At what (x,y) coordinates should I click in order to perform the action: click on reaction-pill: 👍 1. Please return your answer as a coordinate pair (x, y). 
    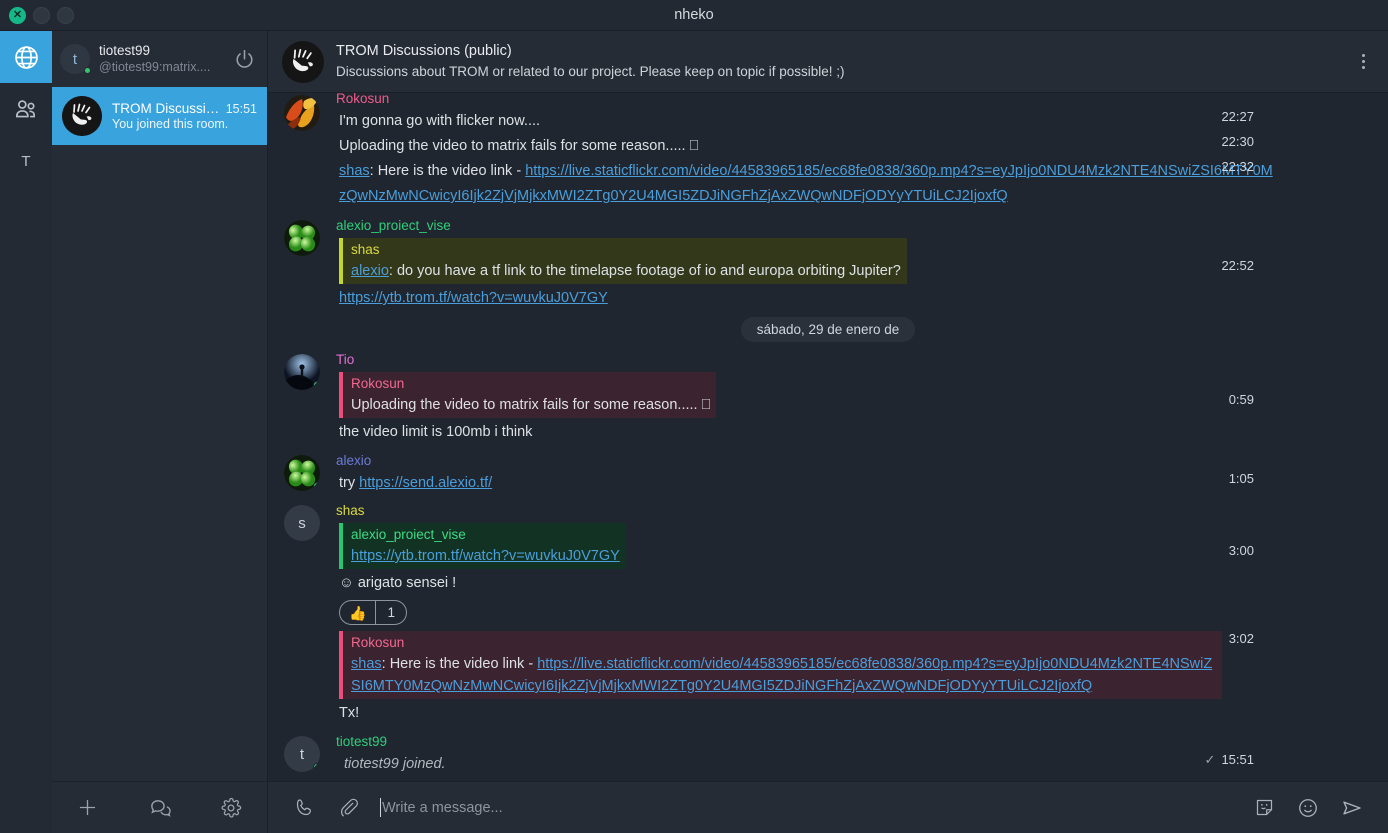
    Looking at the image, I should click on (373, 612).